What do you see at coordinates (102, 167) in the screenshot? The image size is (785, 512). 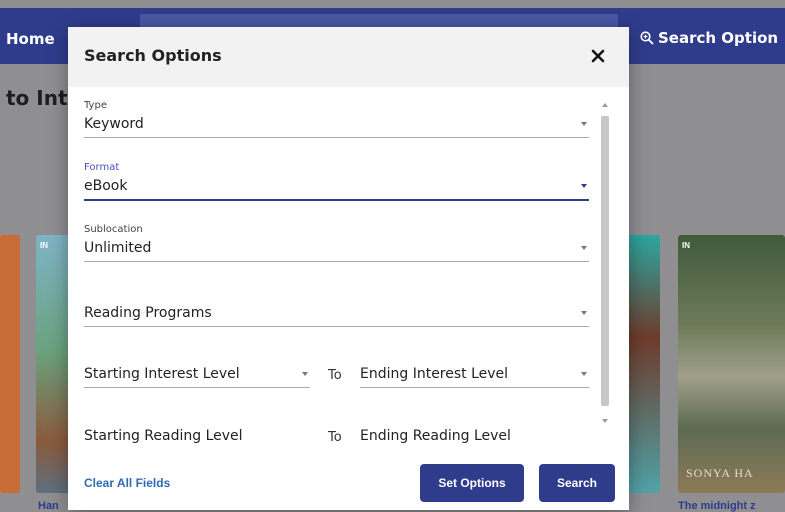 I see `format-label: Format` at bounding box center [102, 167].